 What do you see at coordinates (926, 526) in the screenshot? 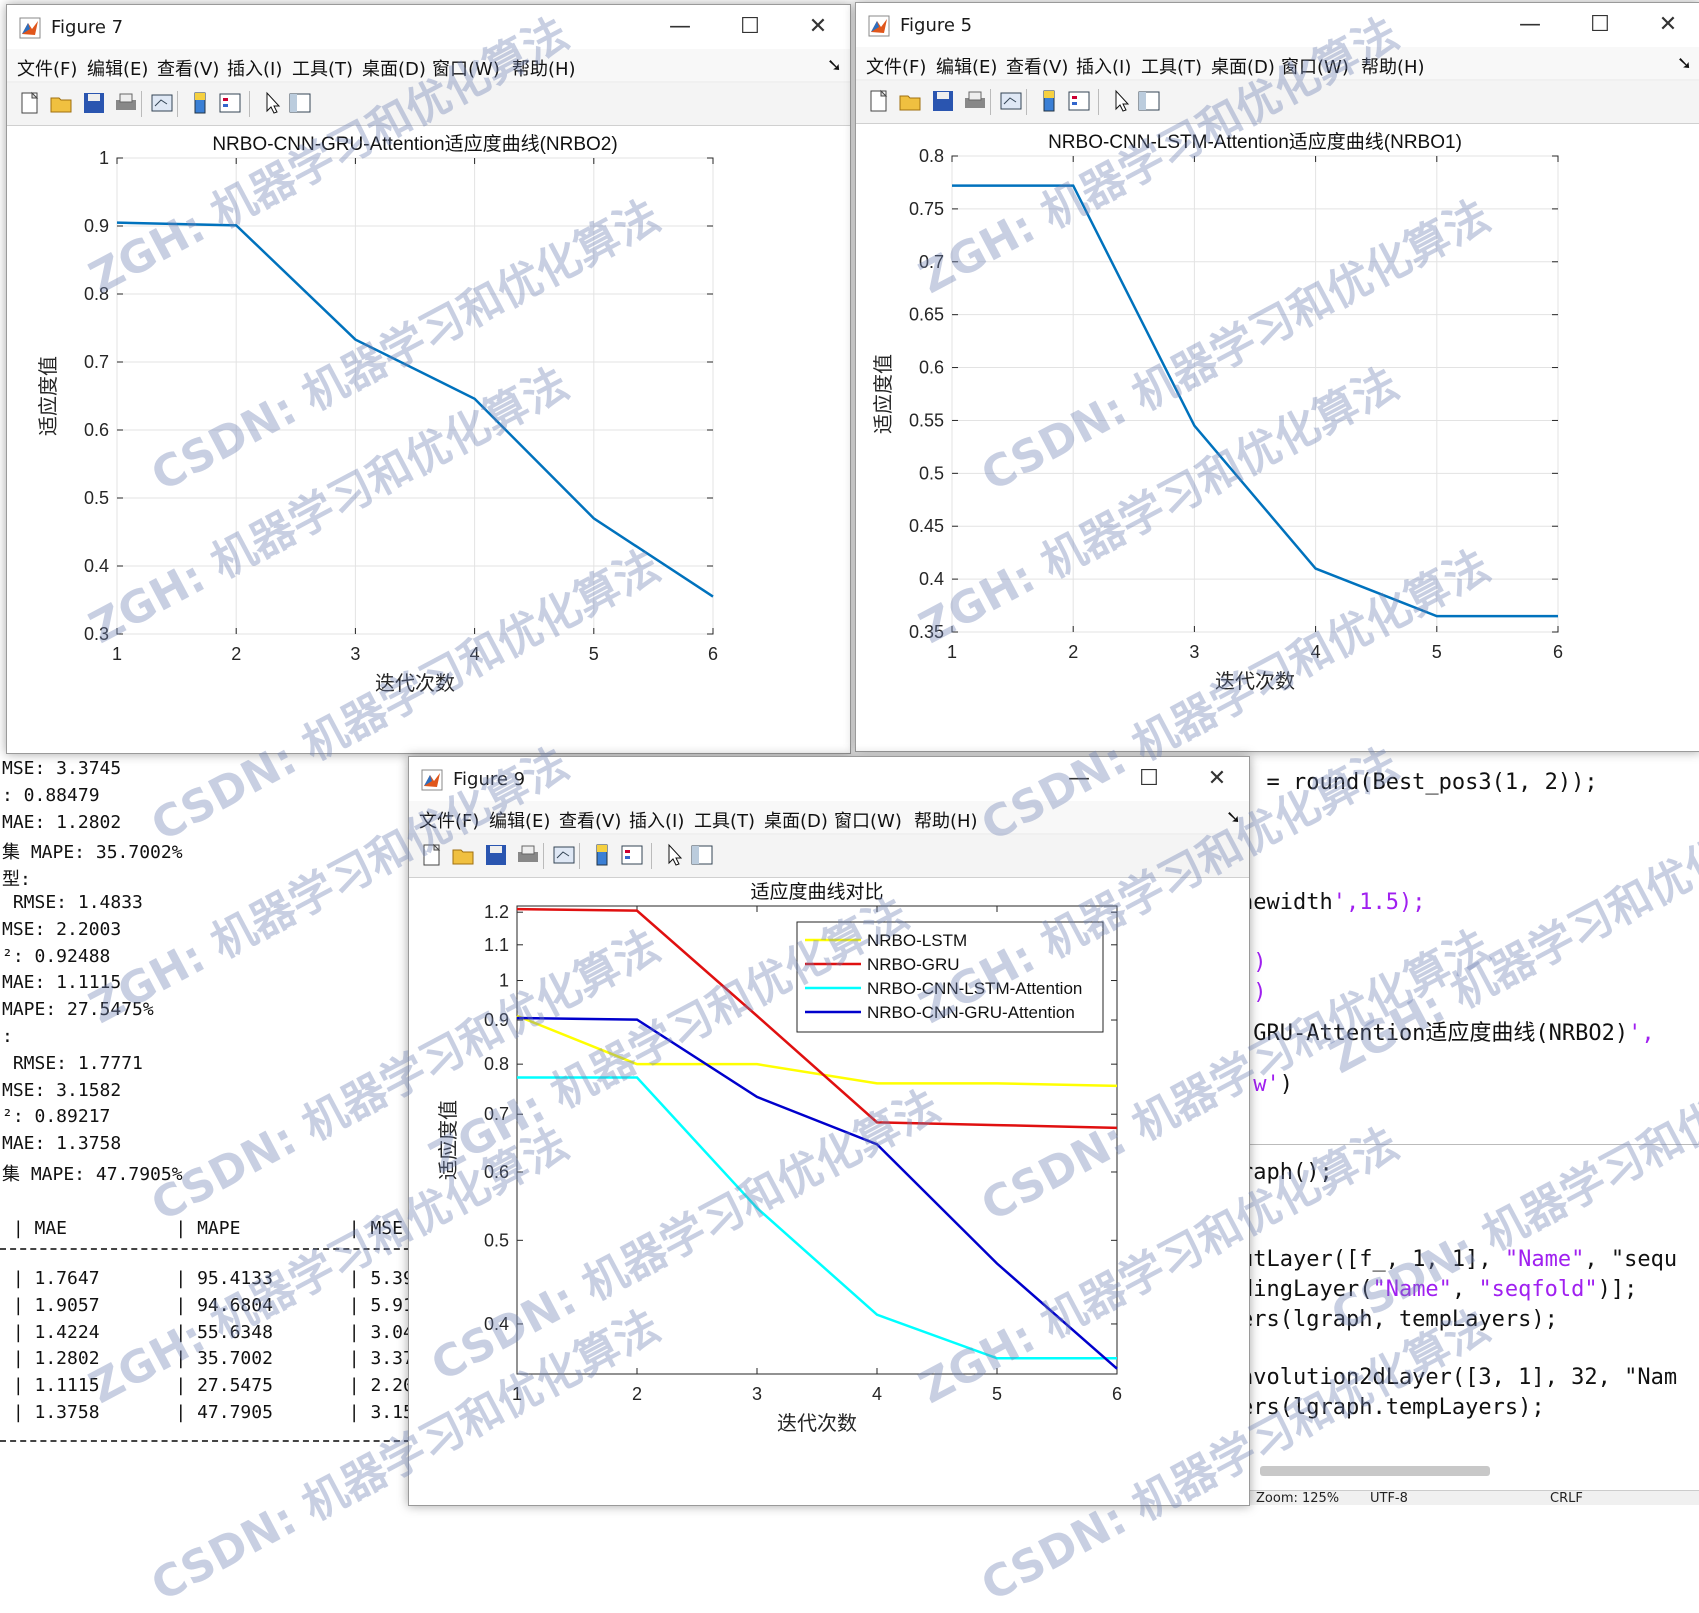
I see `y-tick-label: 0.45` at bounding box center [926, 526].